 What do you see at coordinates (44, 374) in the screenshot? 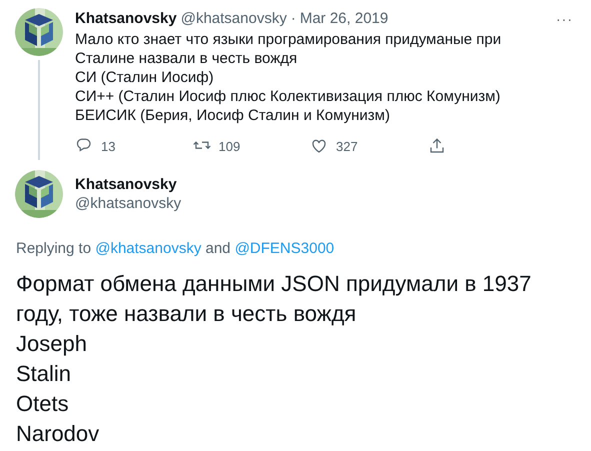
I see `tweet-text: Stalin` at bounding box center [44, 374].